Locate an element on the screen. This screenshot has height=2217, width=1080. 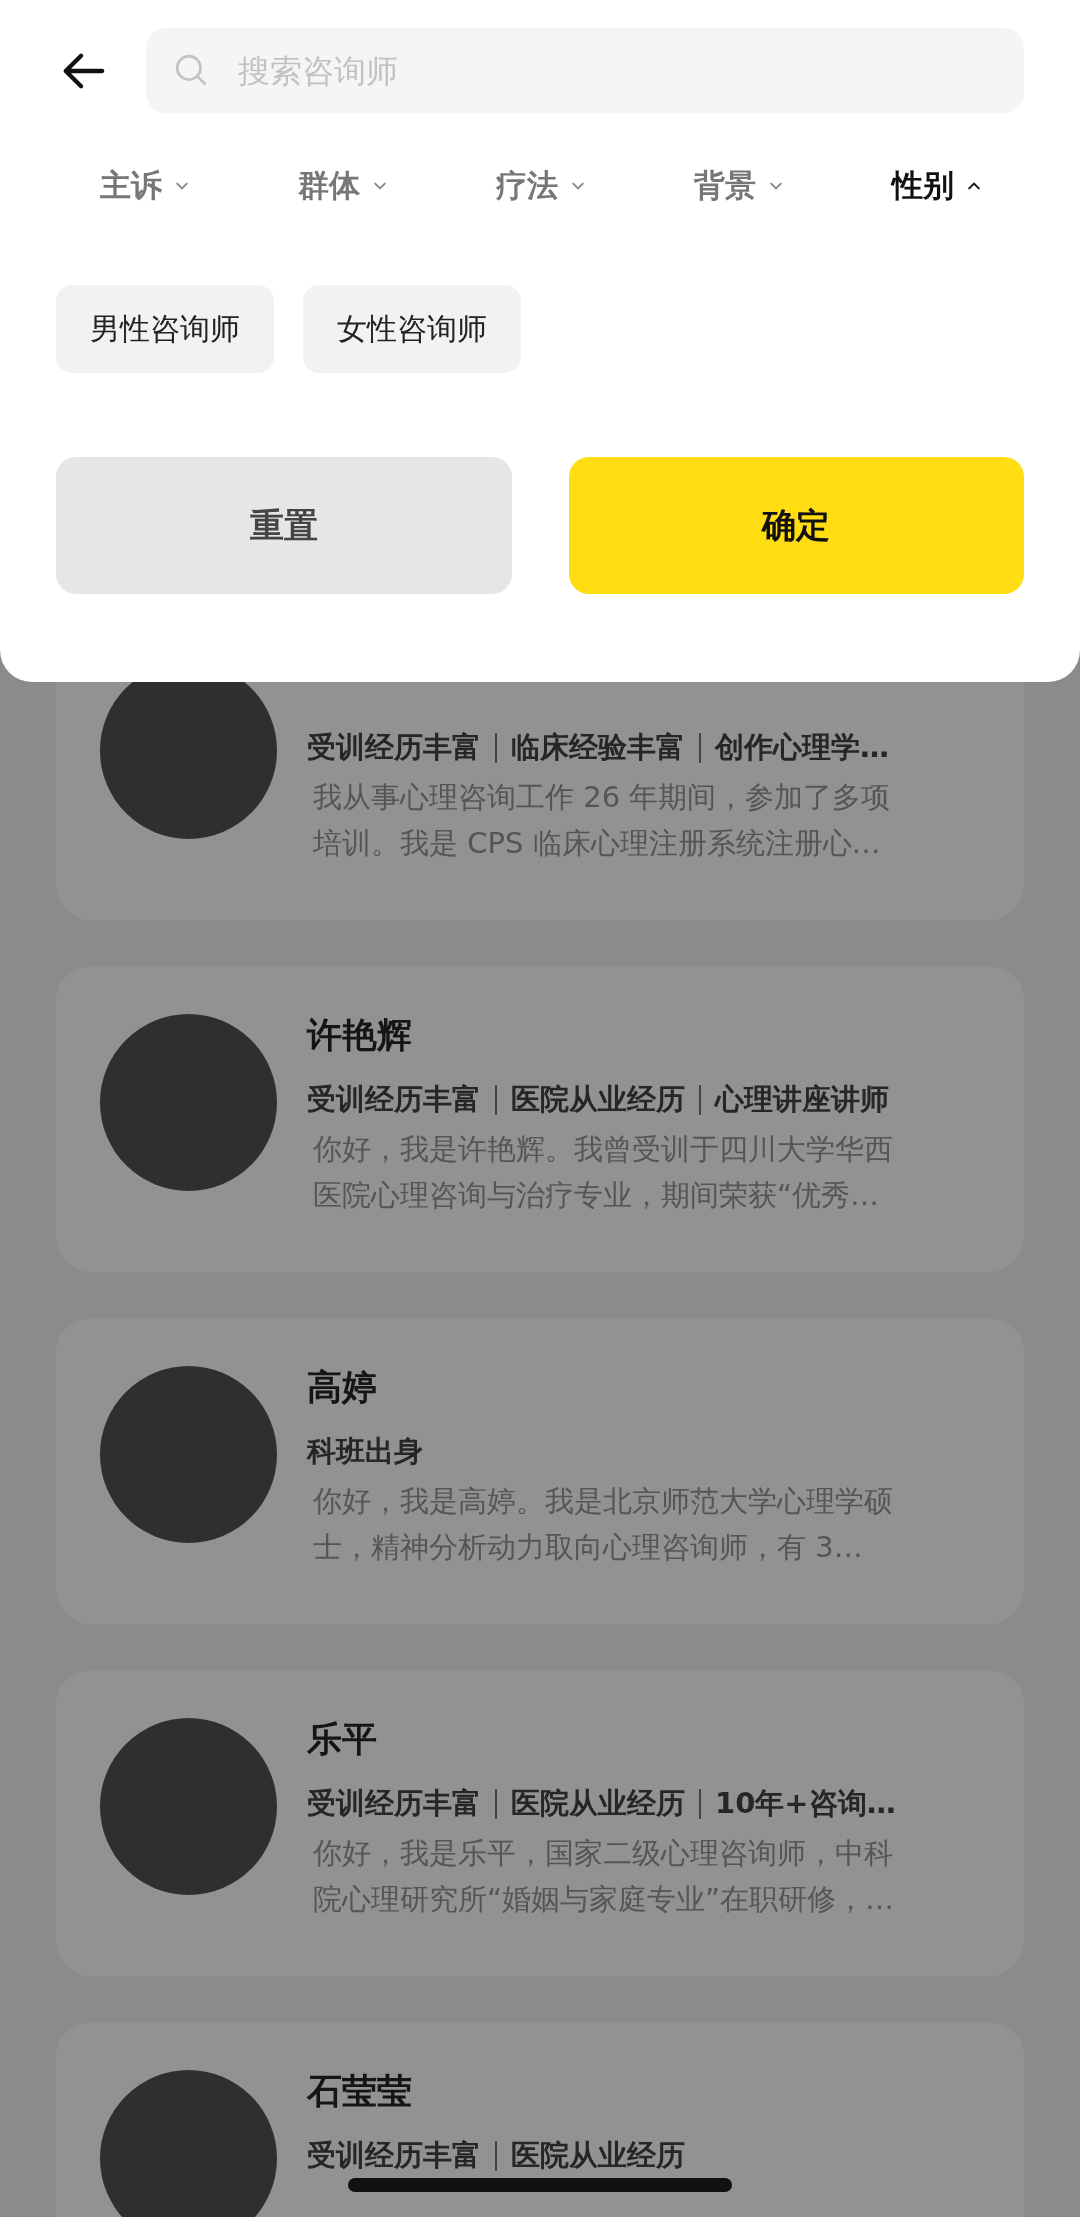
reset-button: 重置 is located at coordinates (284, 525).